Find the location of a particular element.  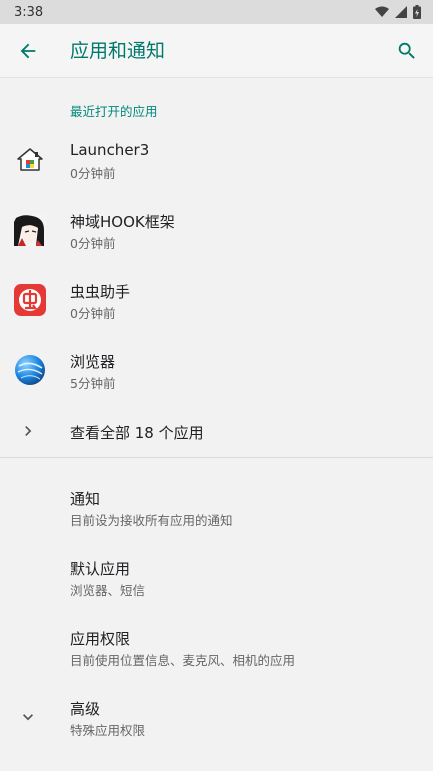

app-name: 虫虫助手 is located at coordinates (100, 292).